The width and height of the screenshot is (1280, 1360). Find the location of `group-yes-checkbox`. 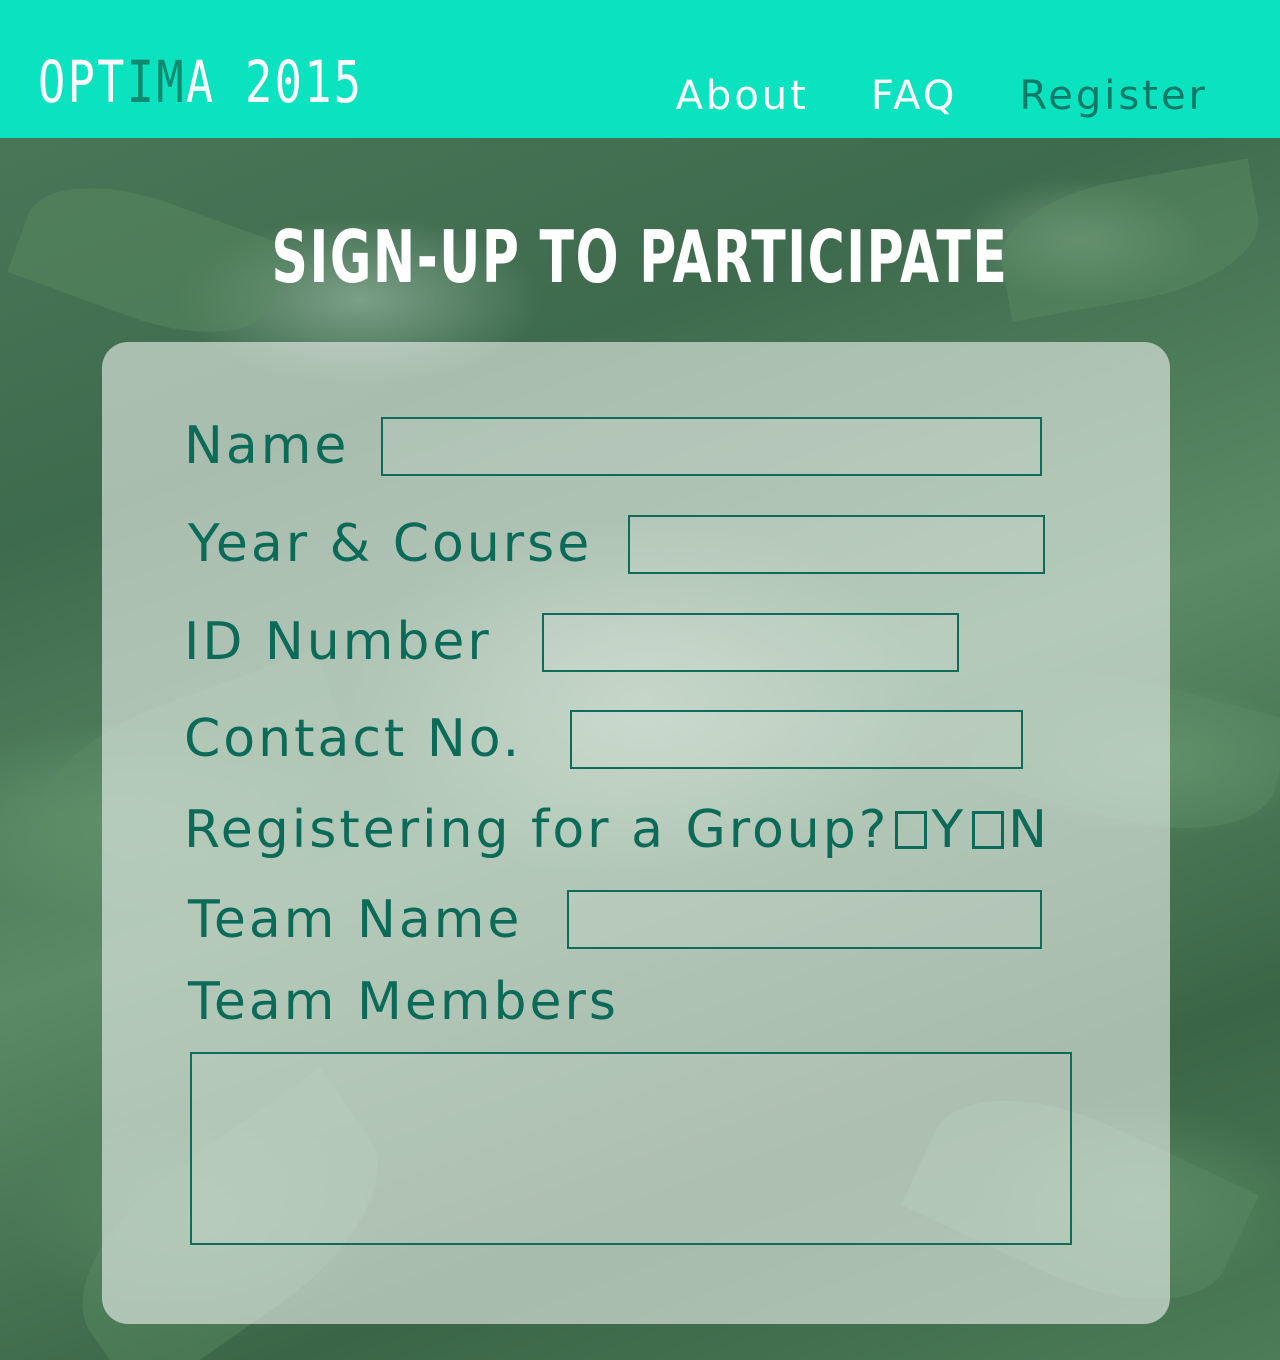

group-yes-checkbox is located at coordinates (911, 830).